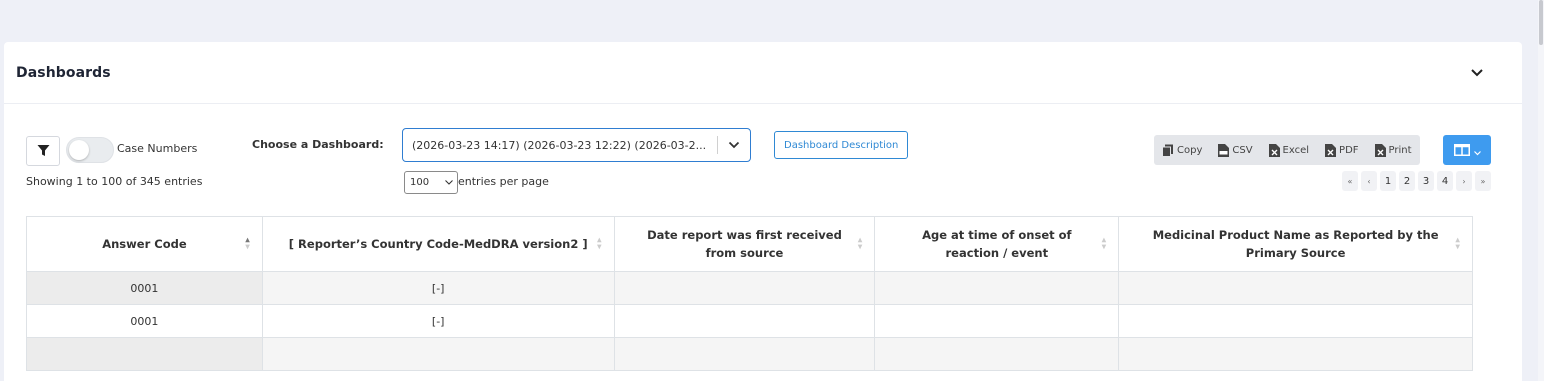 The width and height of the screenshot is (1544, 381). What do you see at coordinates (1168, 150) in the screenshot?
I see `copy-icon` at bounding box center [1168, 150].